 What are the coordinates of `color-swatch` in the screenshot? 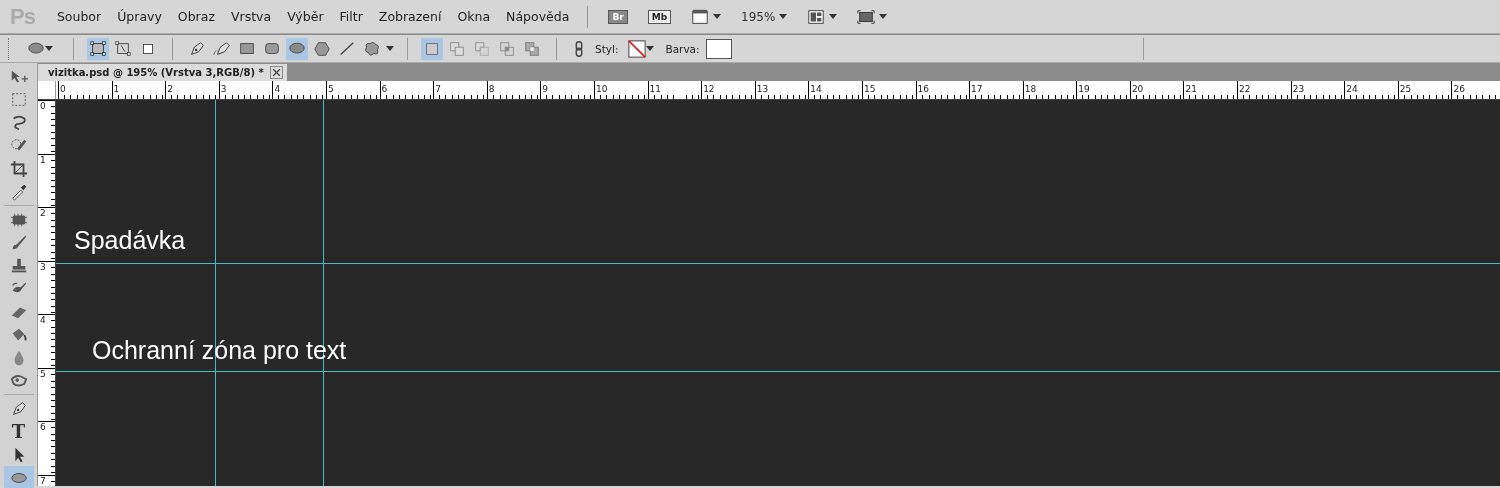 It's located at (718, 48).